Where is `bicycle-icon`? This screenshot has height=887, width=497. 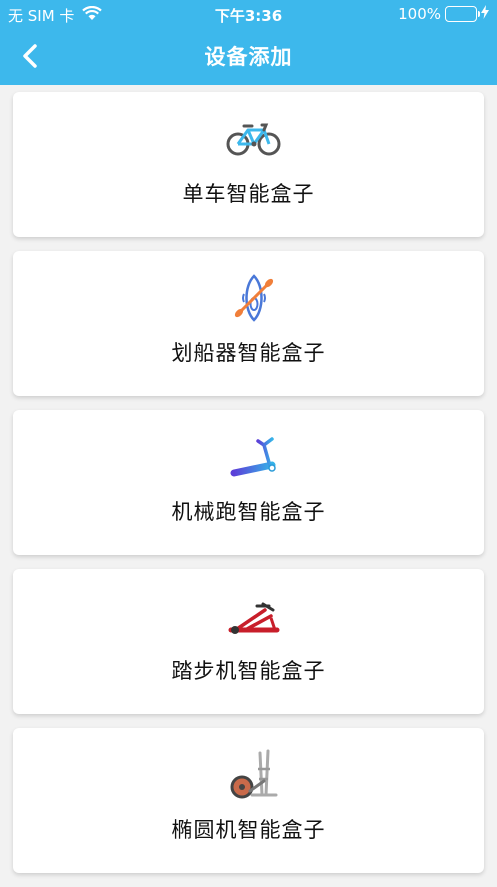 bicycle-icon is located at coordinates (254, 139).